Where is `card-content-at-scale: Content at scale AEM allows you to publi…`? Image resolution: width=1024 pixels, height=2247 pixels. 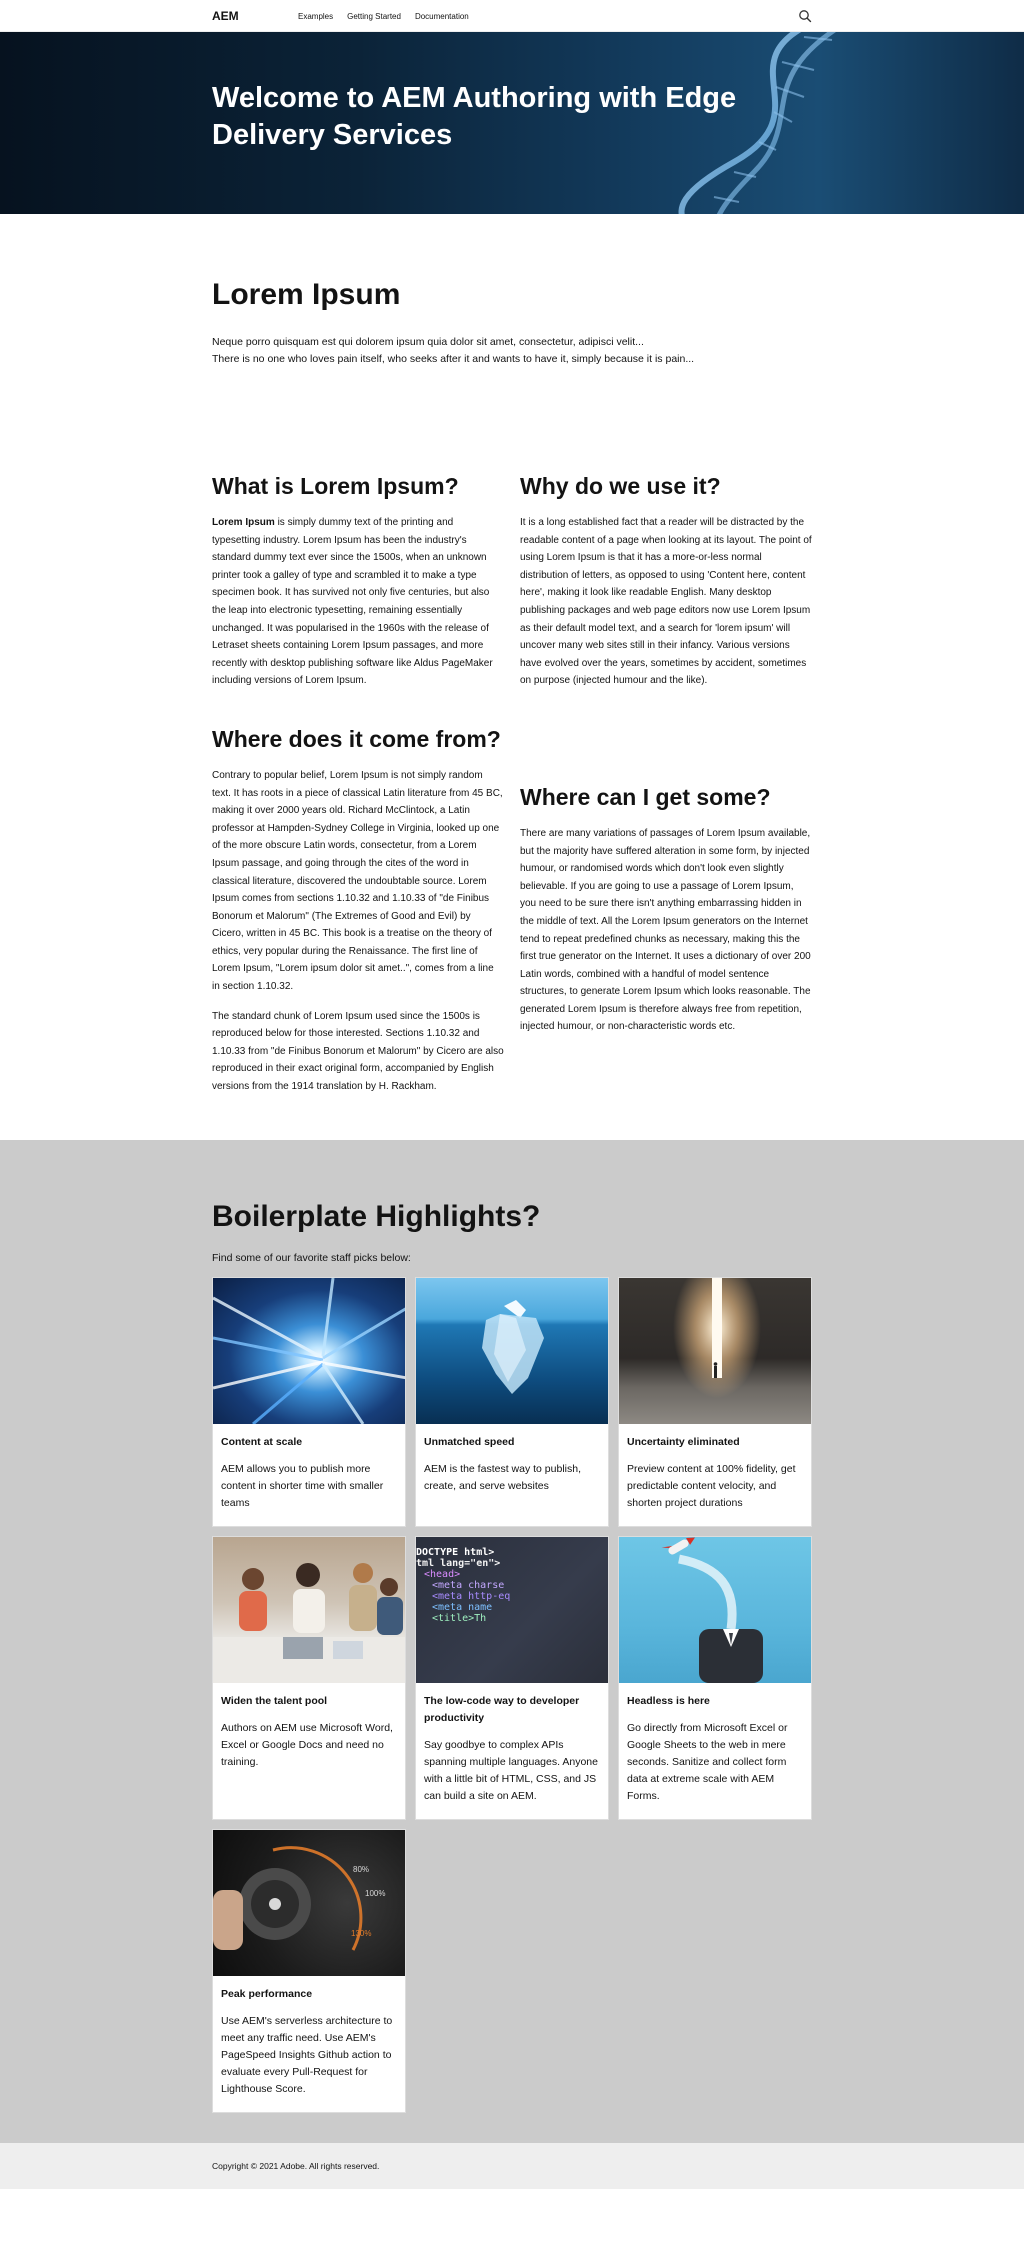
card-content-at-scale: Content at scale AEM allows you to publi… is located at coordinates (309, 1401).